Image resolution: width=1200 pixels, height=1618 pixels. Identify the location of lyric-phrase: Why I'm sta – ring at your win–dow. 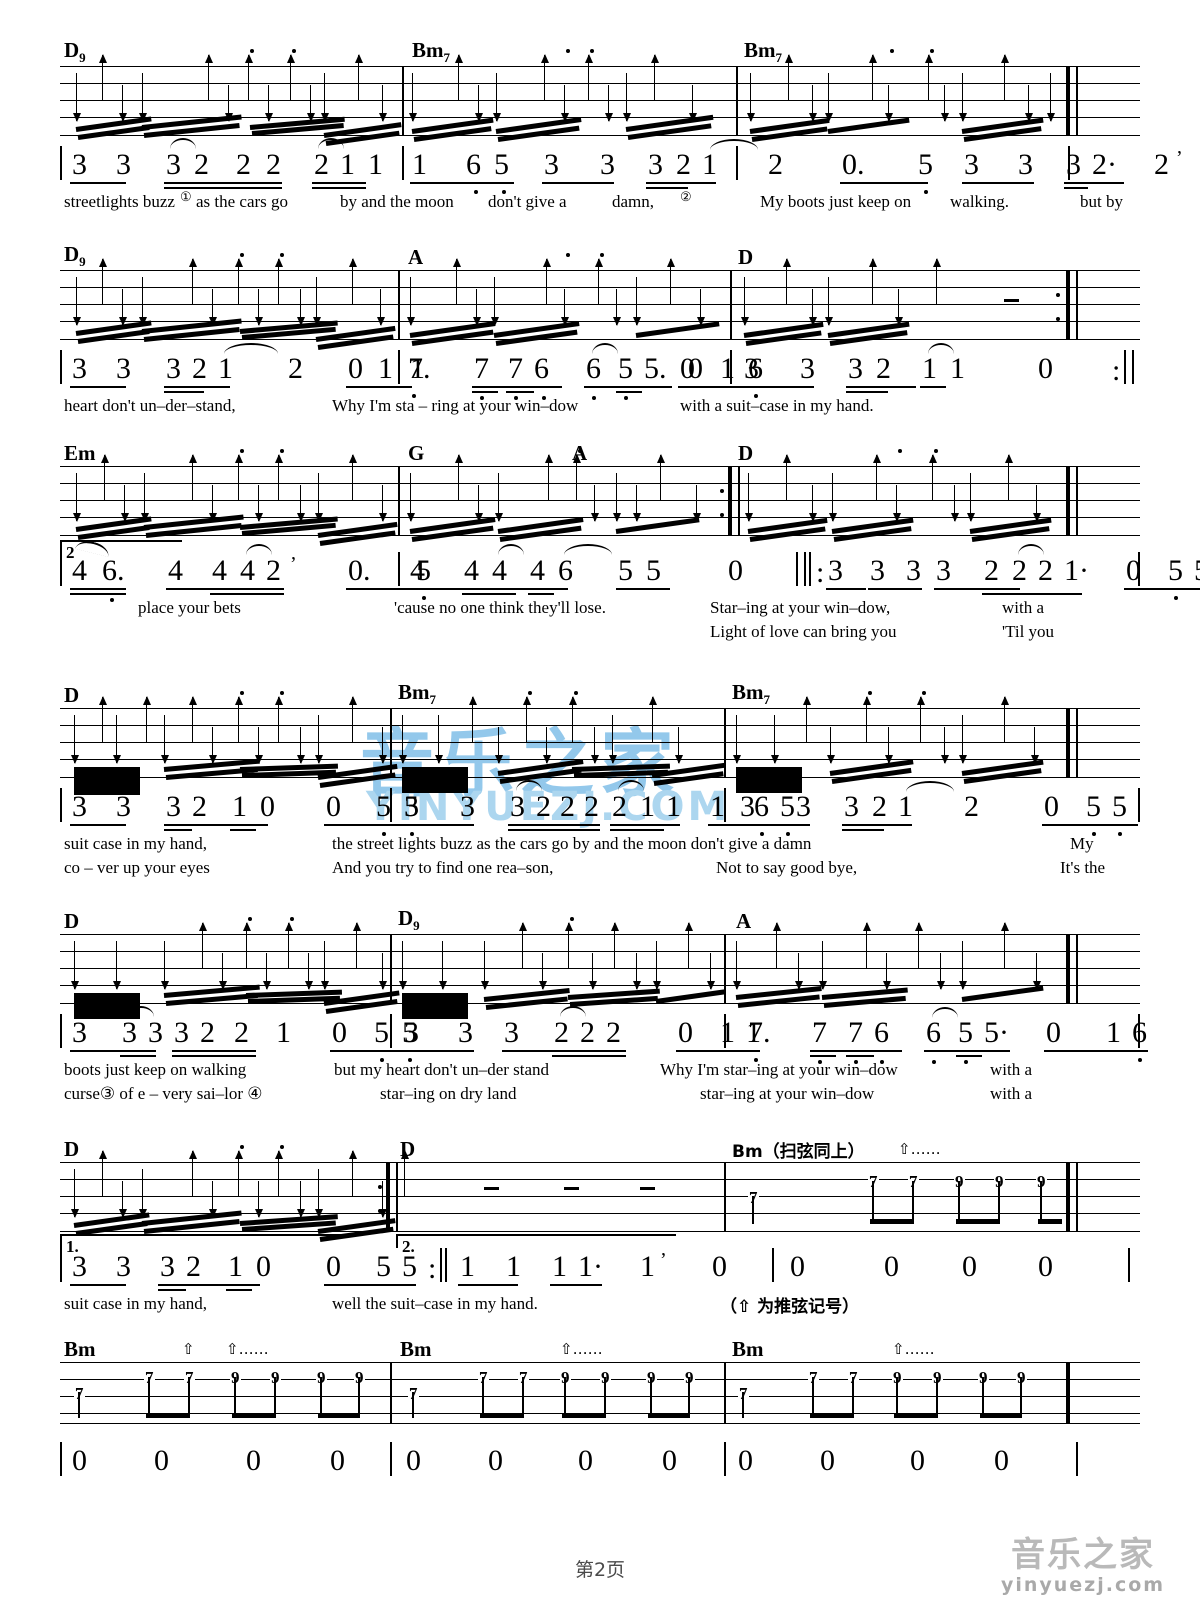
(455, 405).